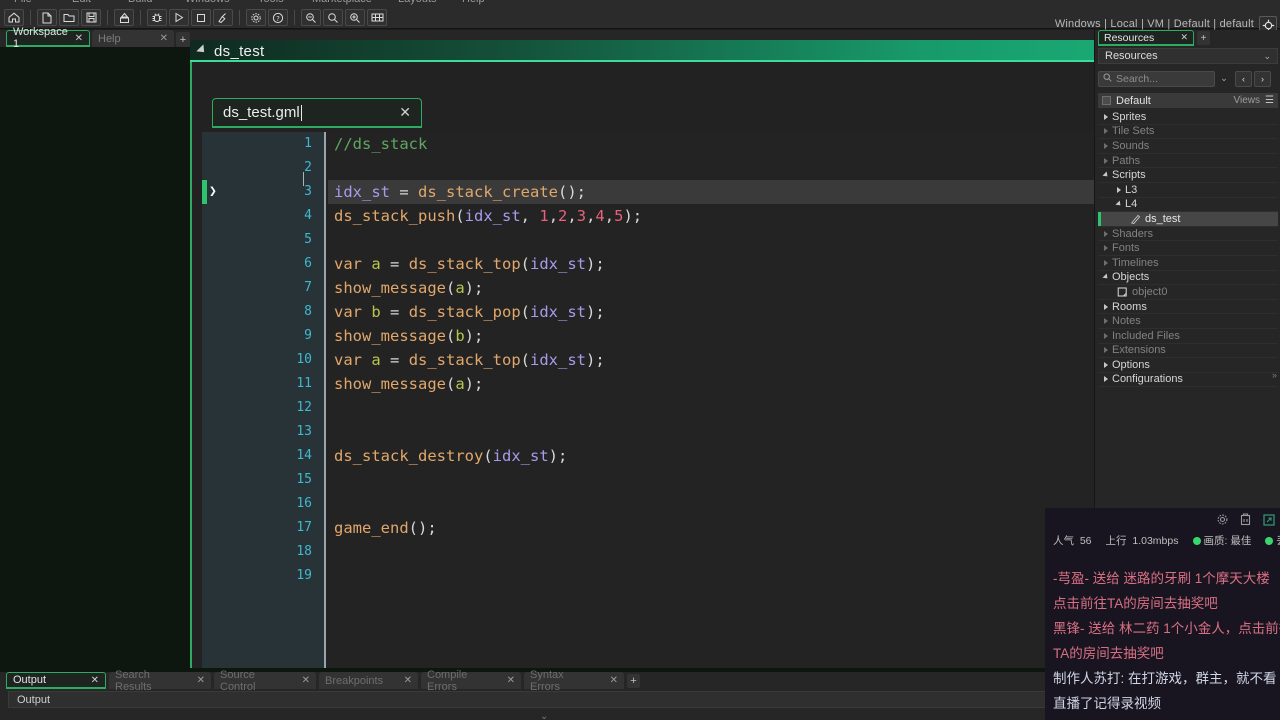 The image size is (1280, 720). What do you see at coordinates (1203, 38) in the screenshot?
I see `add-panel-button: +` at bounding box center [1203, 38].